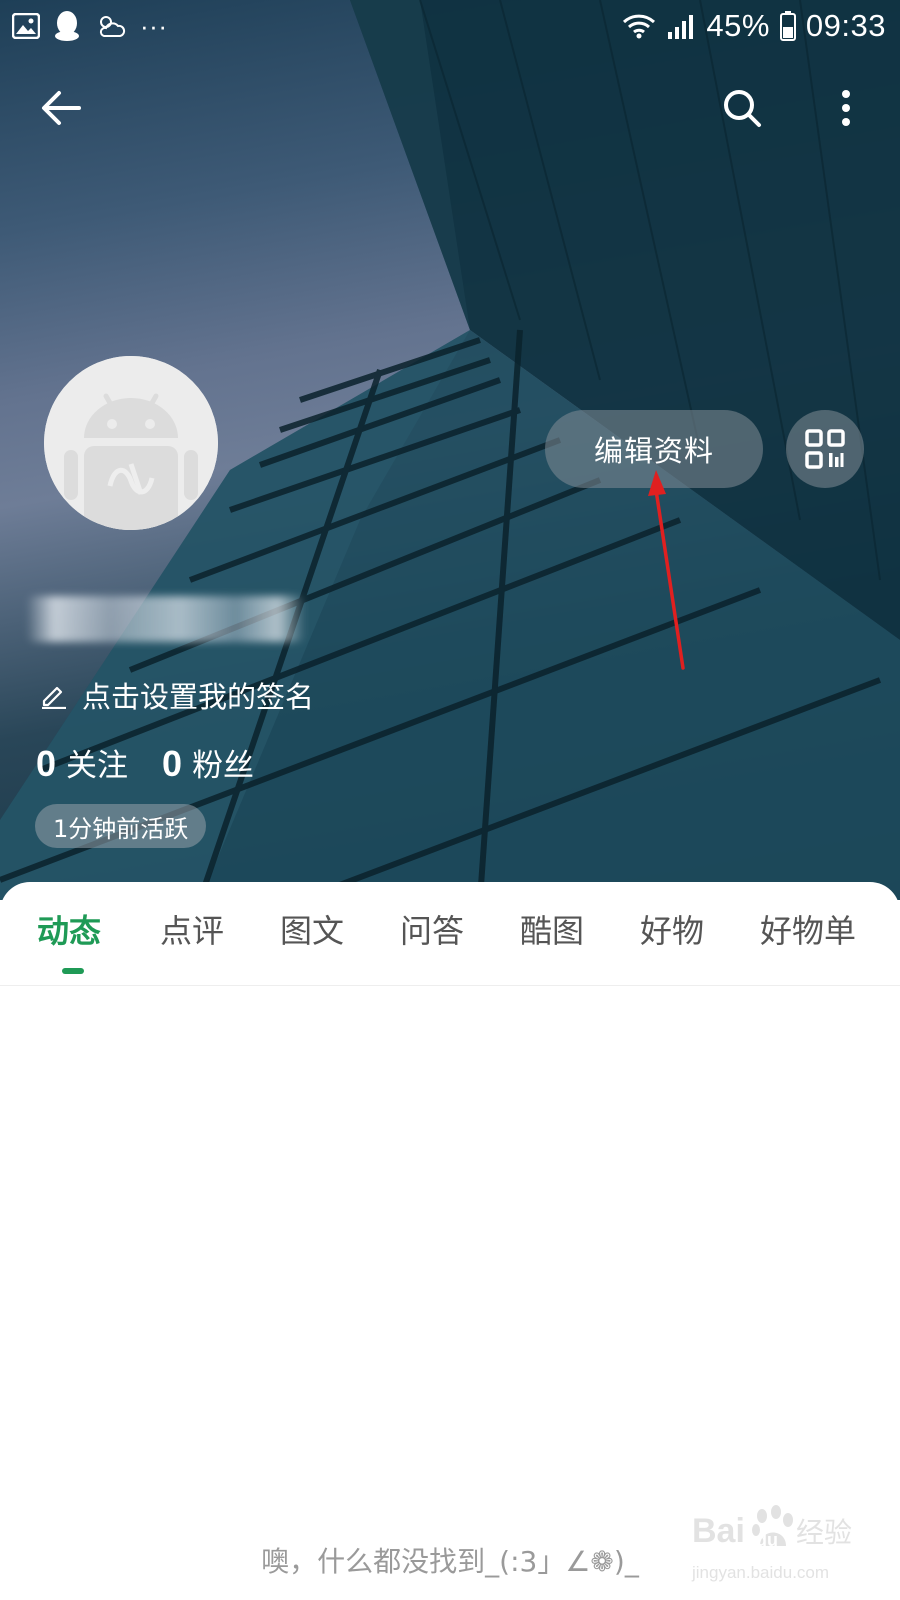 The width and height of the screenshot is (900, 1600). Describe the element at coordinates (69, 929) in the screenshot. I see `tab-dynamics: 动态` at that location.